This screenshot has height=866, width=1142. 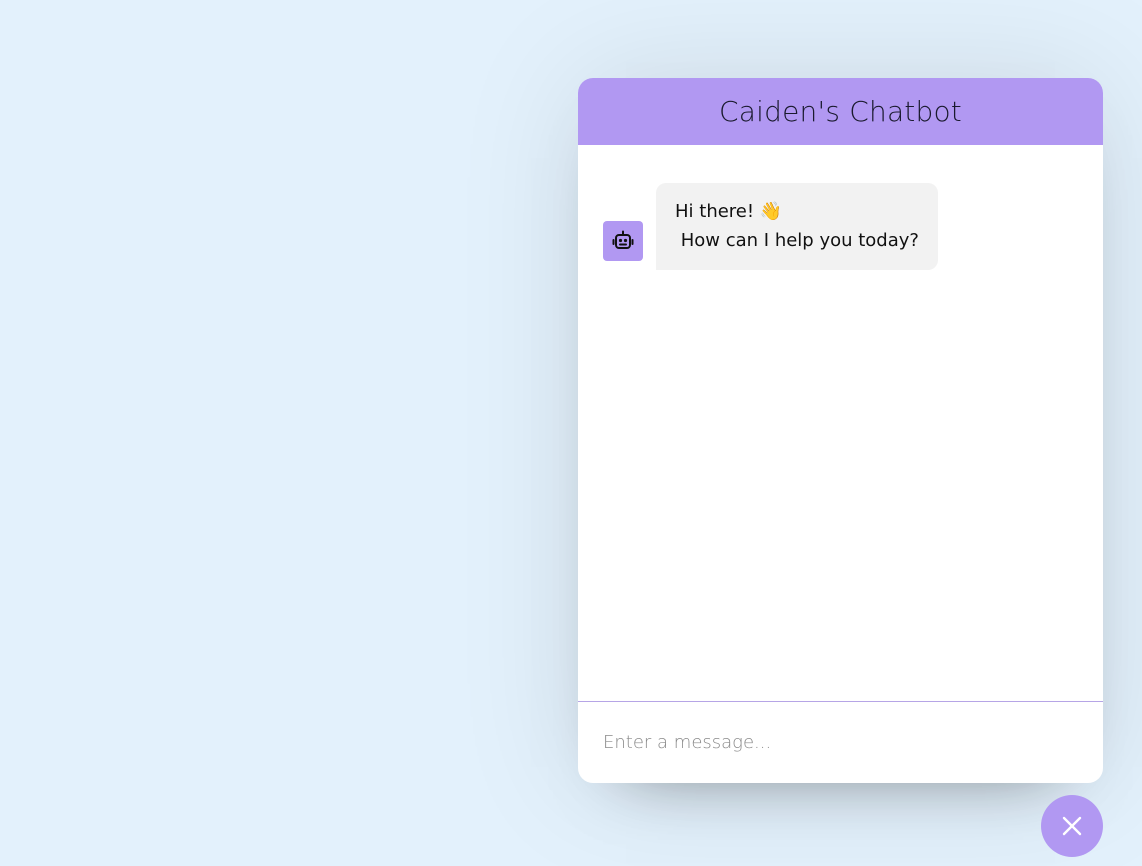 What do you see at coordinates (797, 226) in the screenshot?
I see `message-bubble: Hi there! 👋 How can I help you today?` at bounding box center [797, 226].